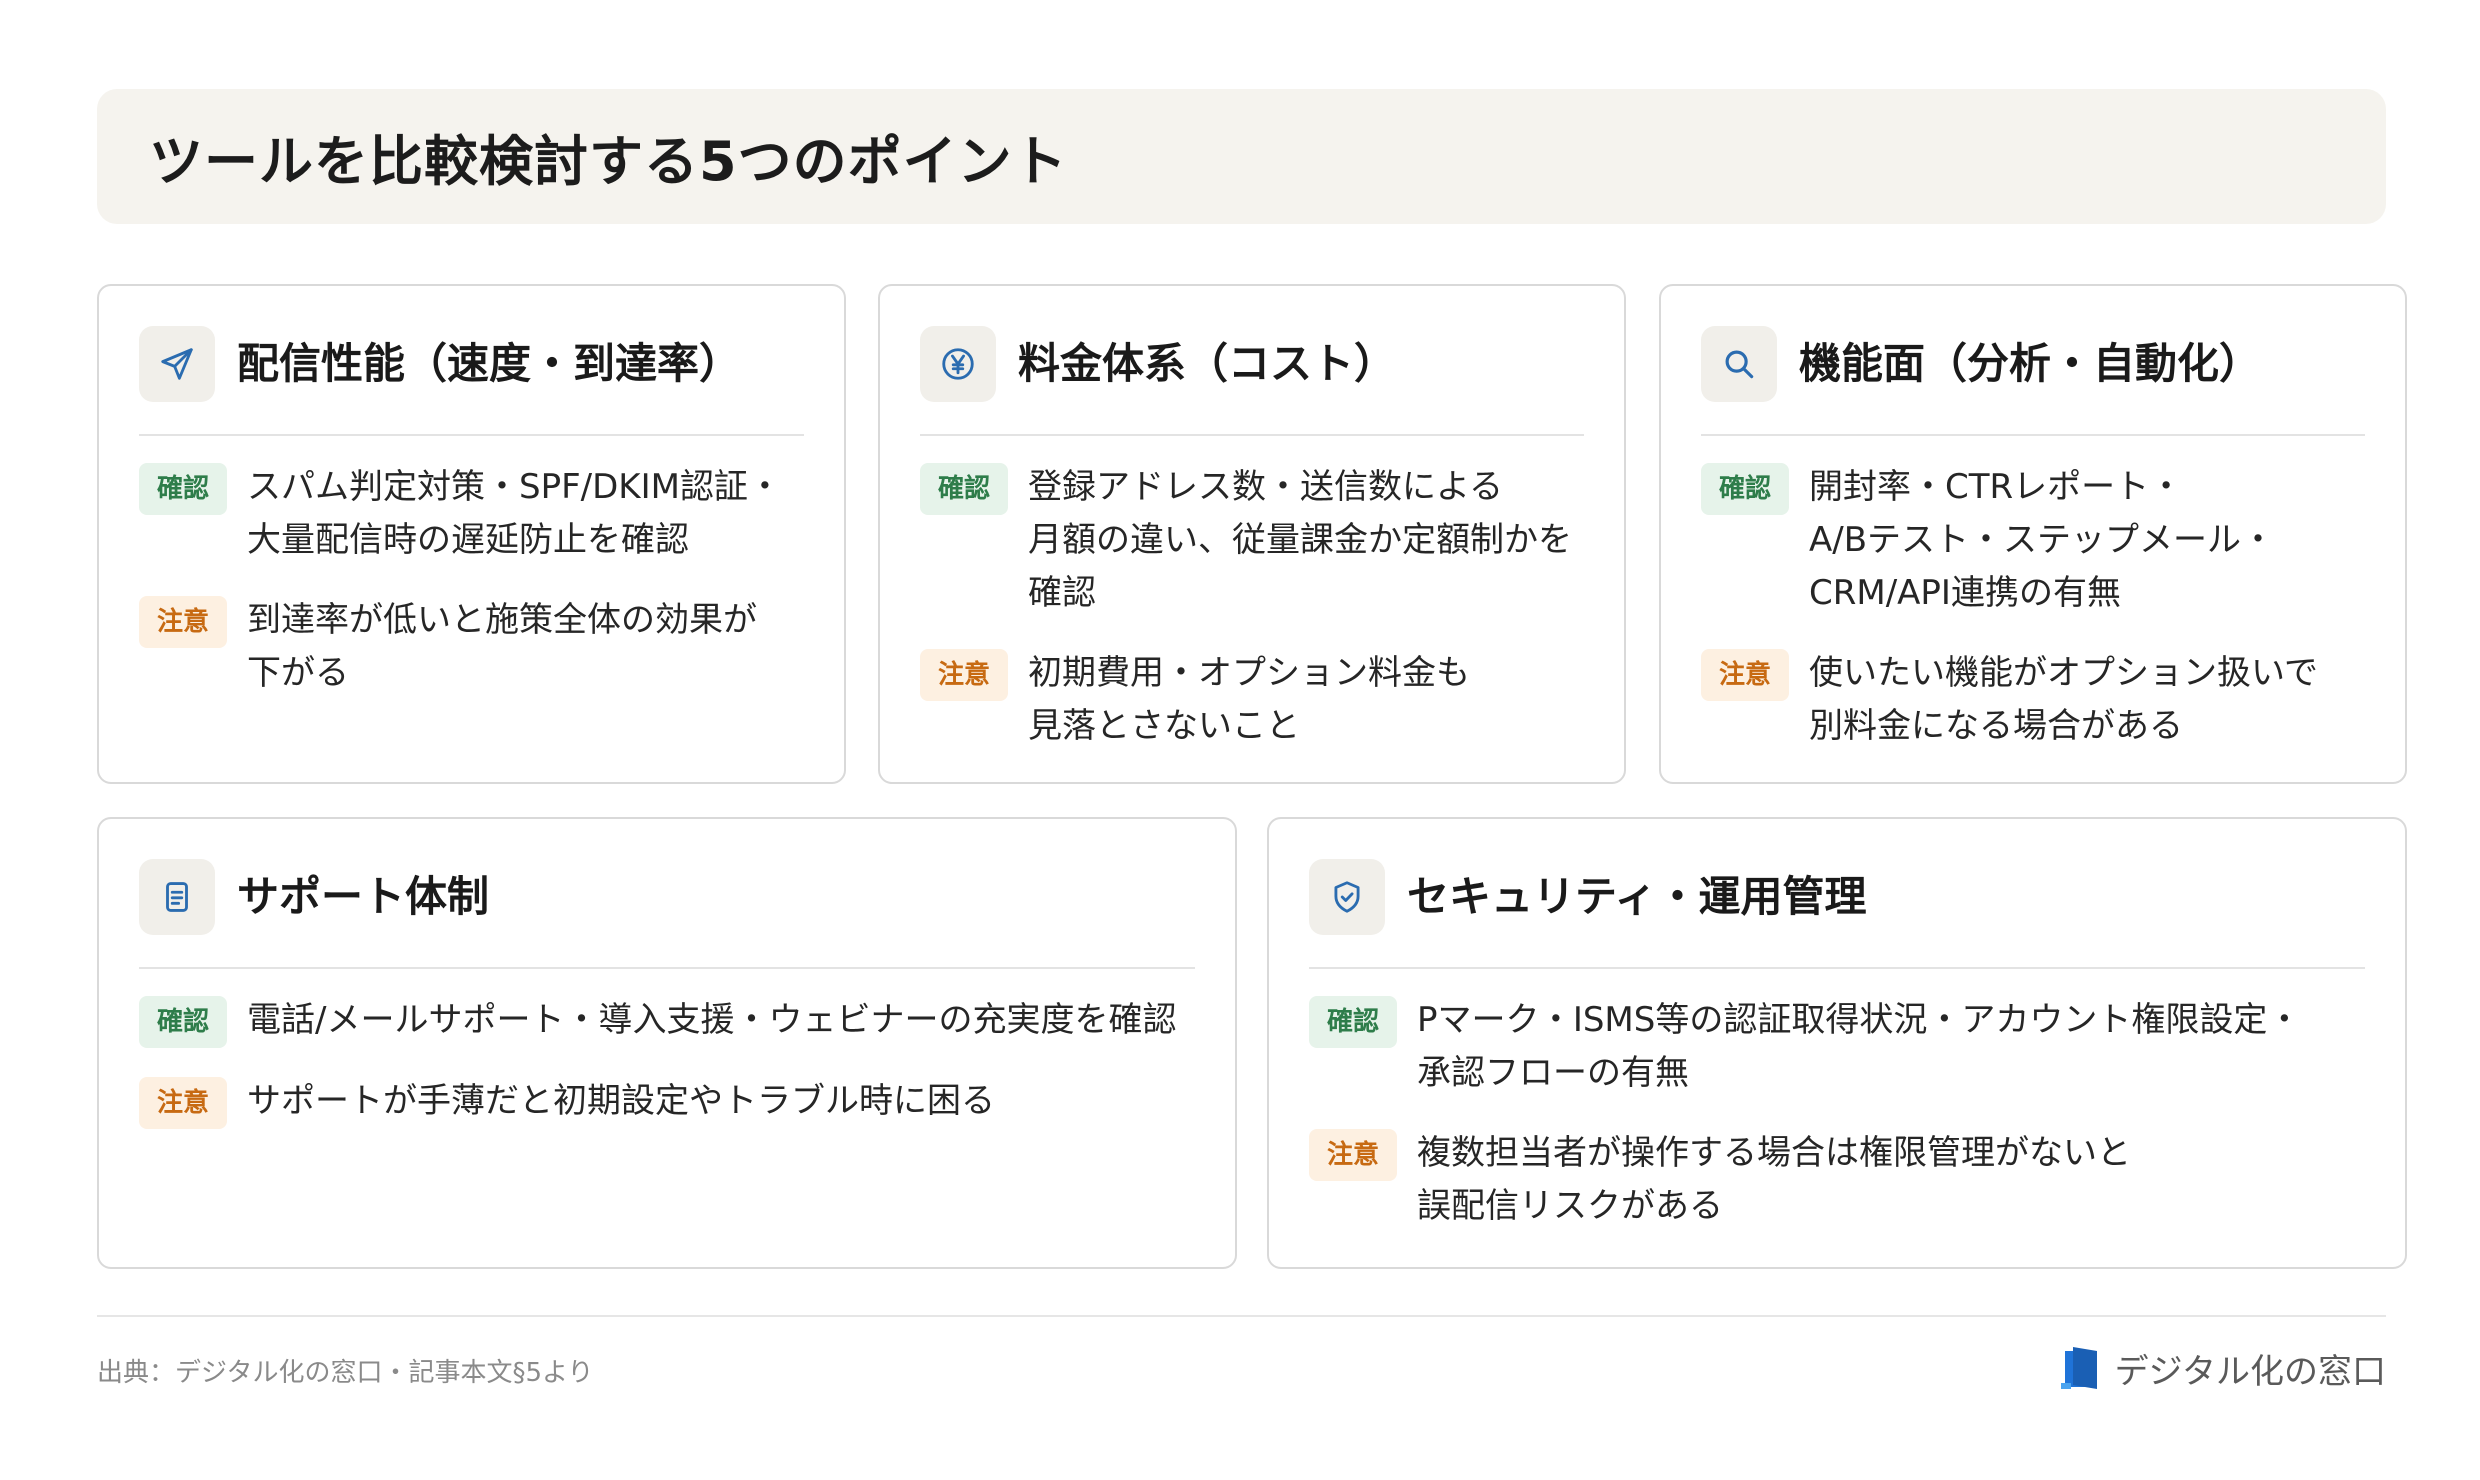 The height and width of the screenshot is (1480, 2480). Describe the element at coordinates (958, 364) in the screenshot. I see `yen-coin-icon` at that location.